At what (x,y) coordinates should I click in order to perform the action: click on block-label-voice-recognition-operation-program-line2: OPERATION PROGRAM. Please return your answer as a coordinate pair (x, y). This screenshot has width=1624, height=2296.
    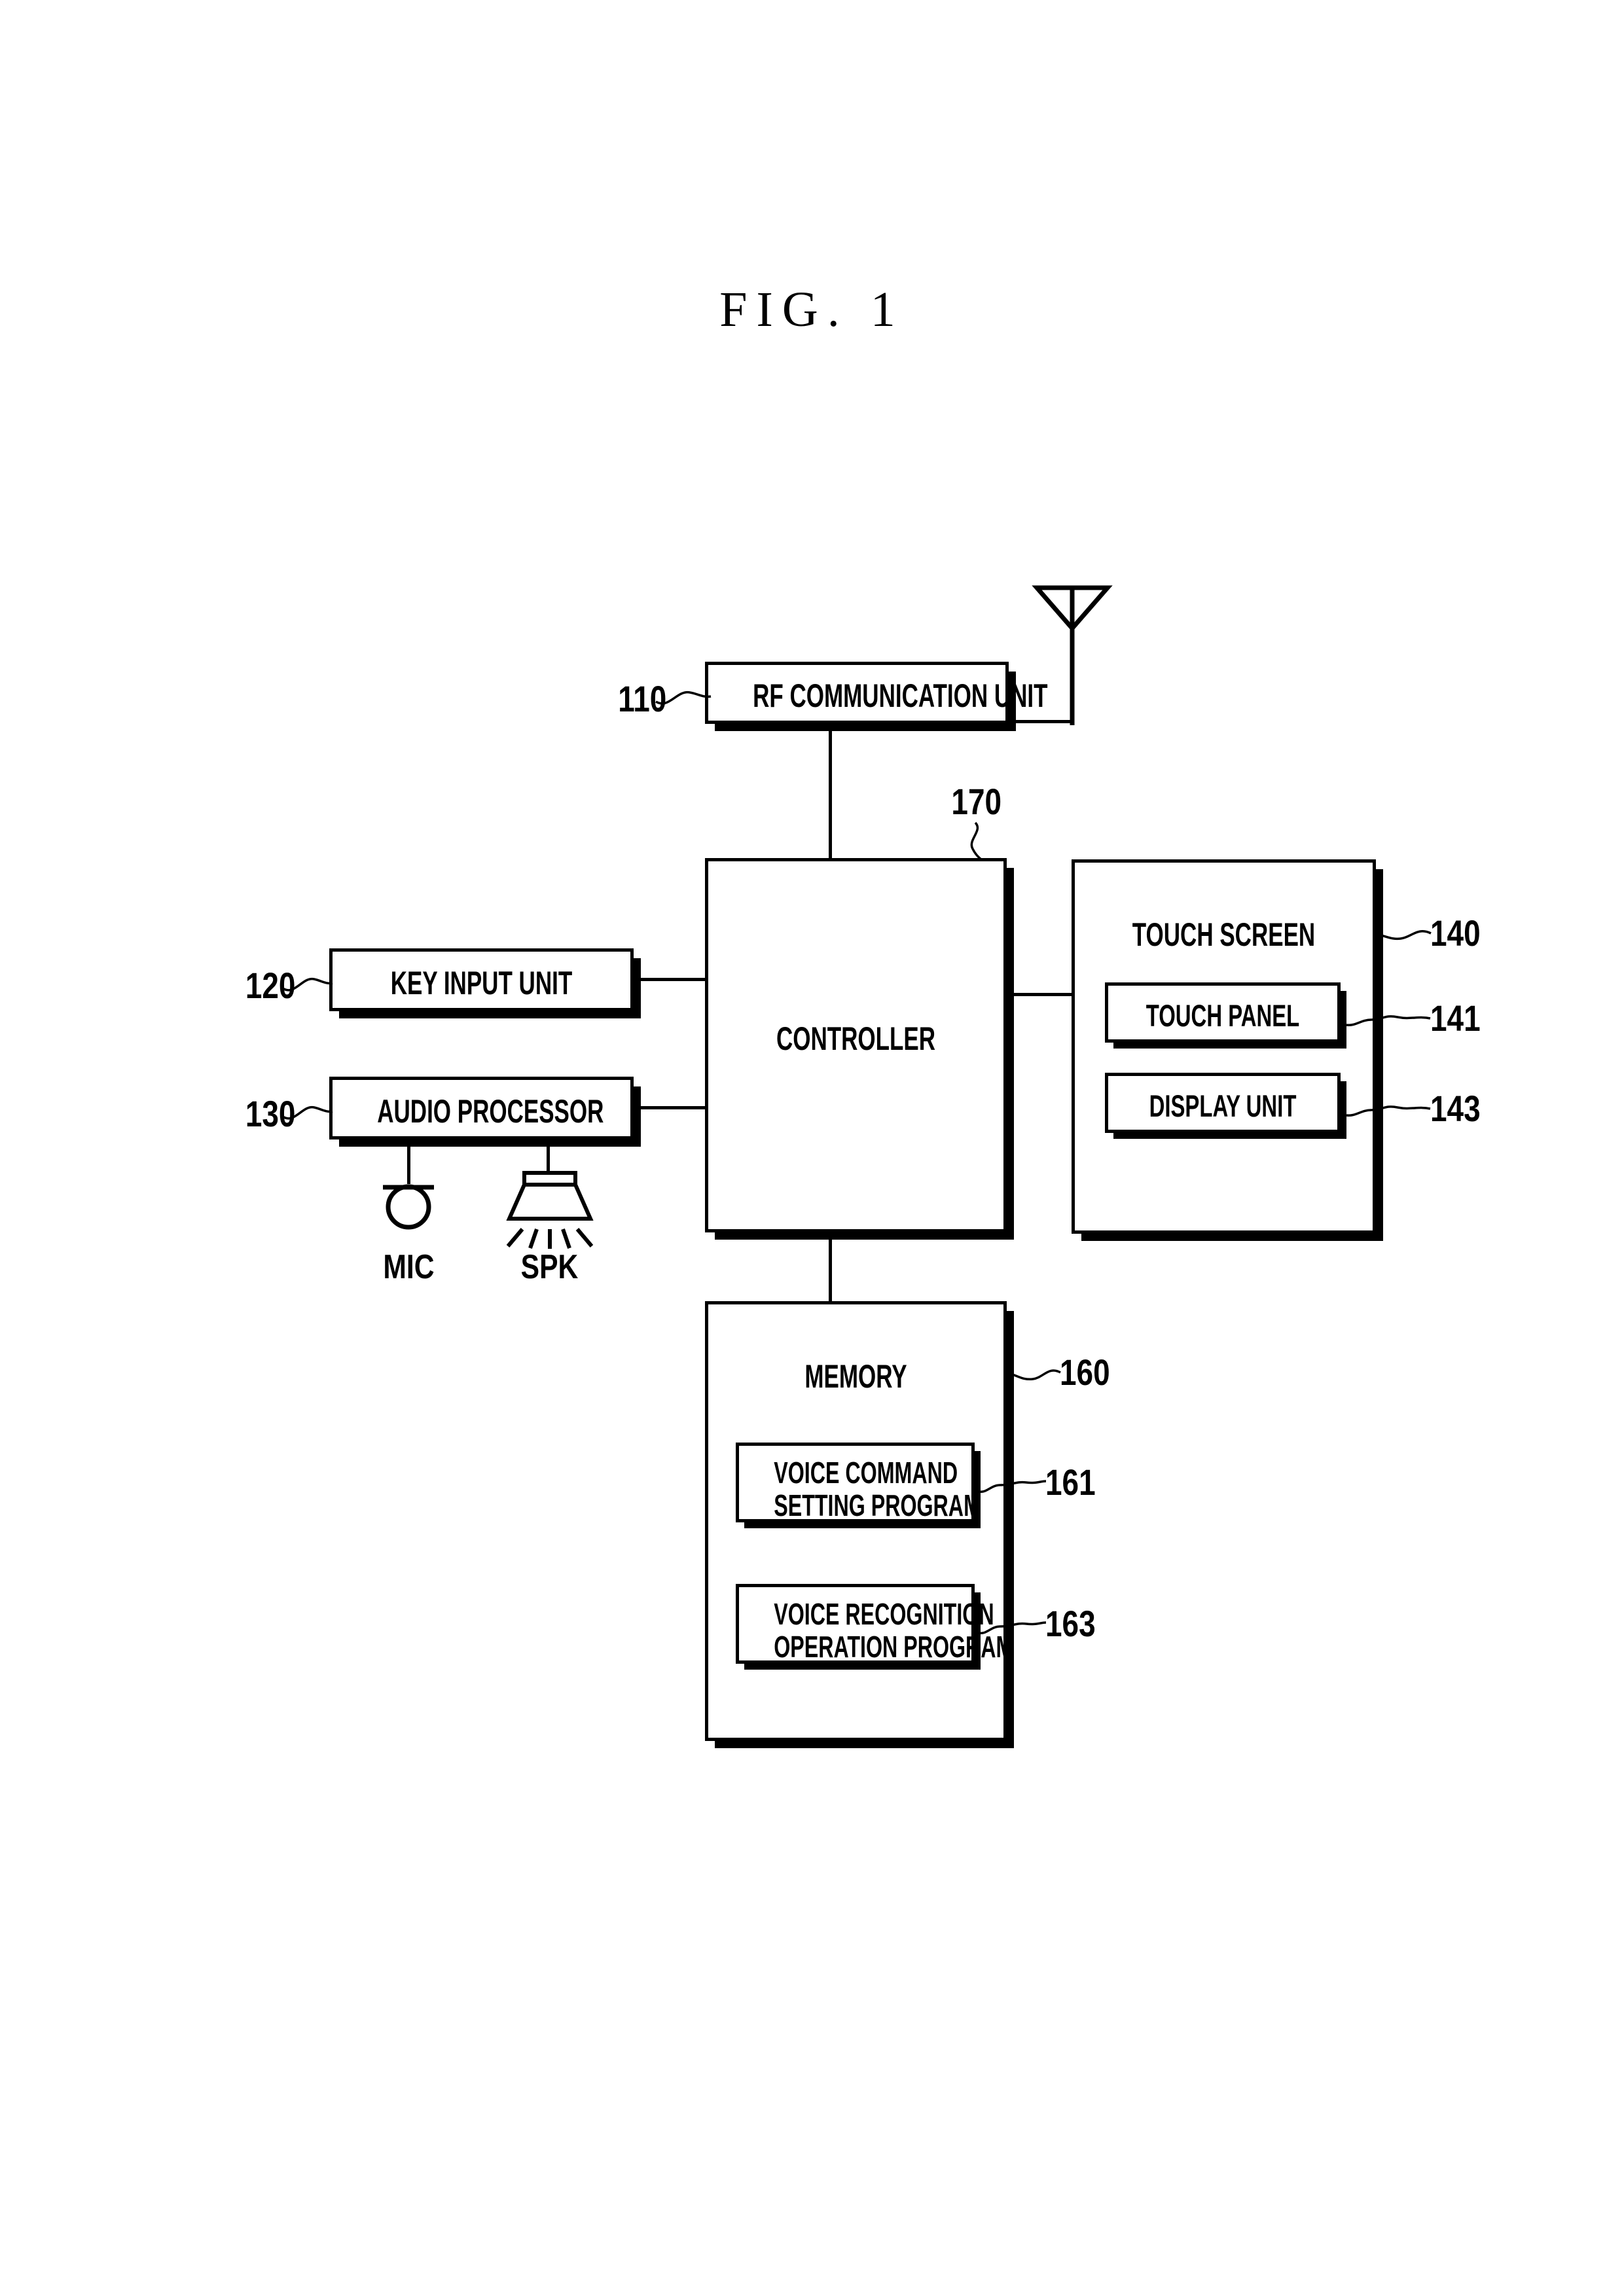
    Looking at the image, I should click on (894, 1647).